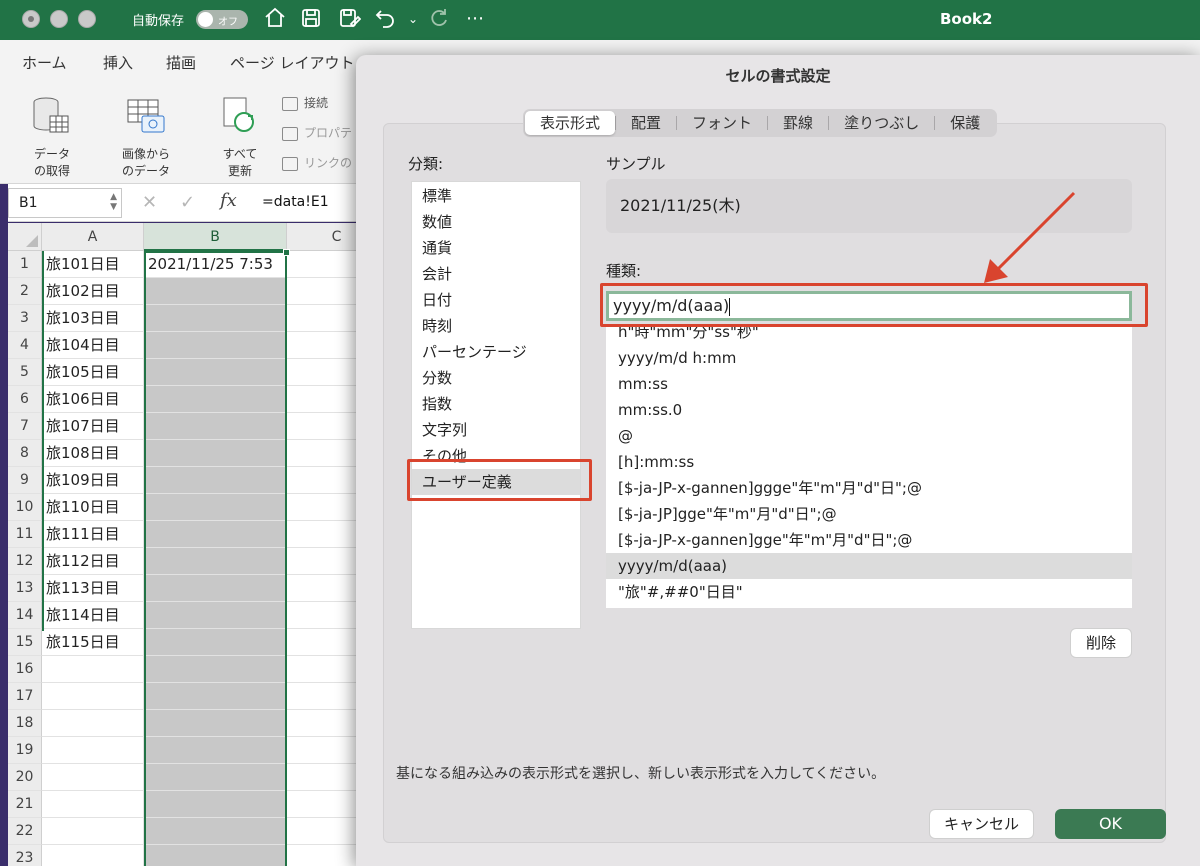  Describe the element at coordinates (25, 399) in the screenshot. I see `row-header: 6` at that location.